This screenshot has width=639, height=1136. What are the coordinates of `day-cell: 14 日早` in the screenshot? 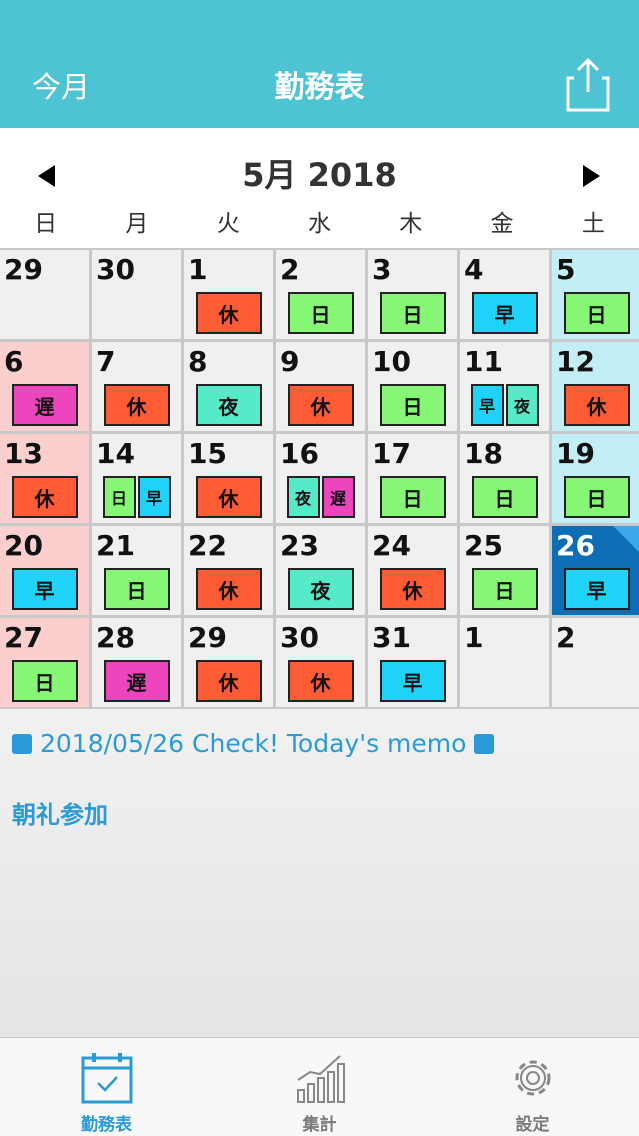 It's located at (136, 478).